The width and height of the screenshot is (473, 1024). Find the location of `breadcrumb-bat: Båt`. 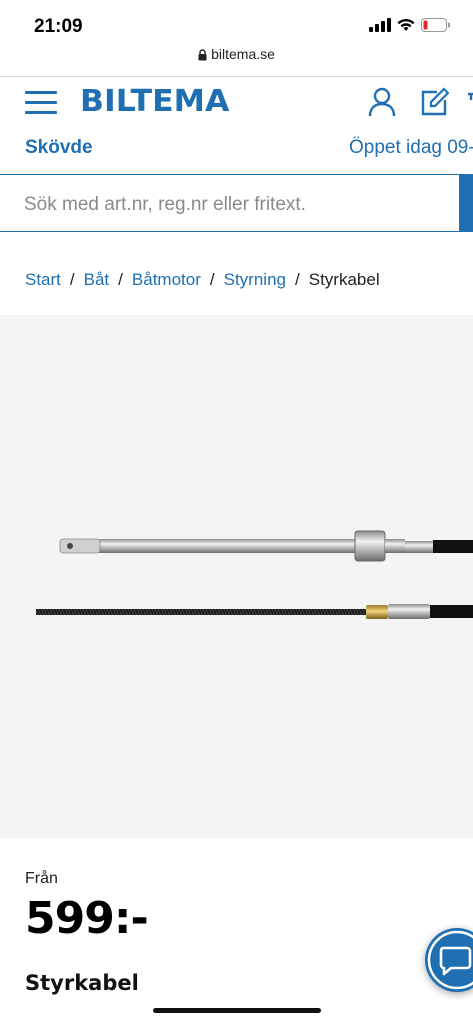

breadcrumb-bat: Båt is located at coordinates (97, 279).